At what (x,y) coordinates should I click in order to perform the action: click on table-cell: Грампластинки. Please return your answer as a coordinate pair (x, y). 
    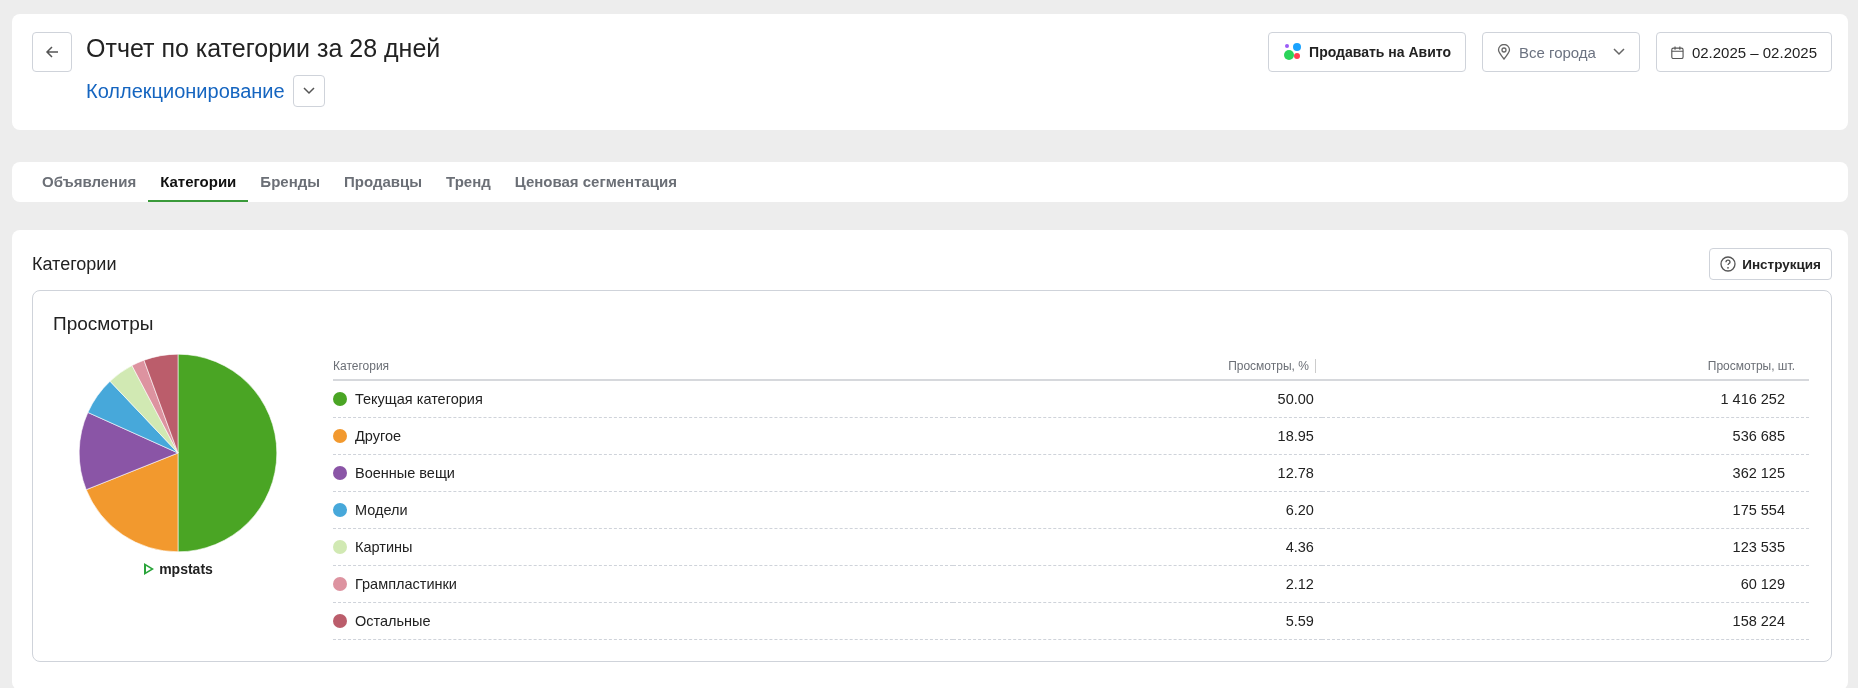
    Looking at the image, I should click on (406, 584).